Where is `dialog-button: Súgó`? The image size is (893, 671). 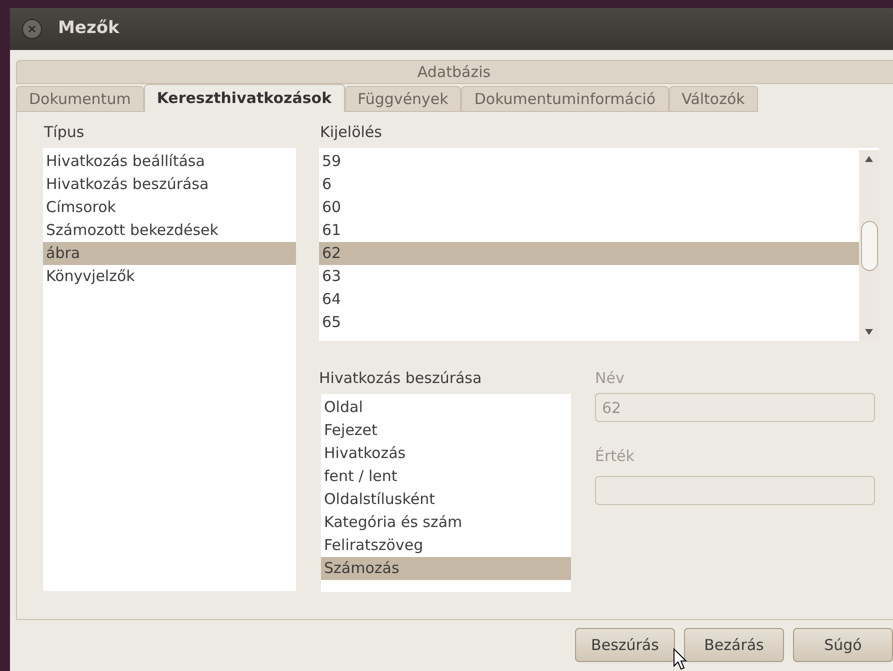
dialog-button: Súgó is located at coordinates (843, 645).